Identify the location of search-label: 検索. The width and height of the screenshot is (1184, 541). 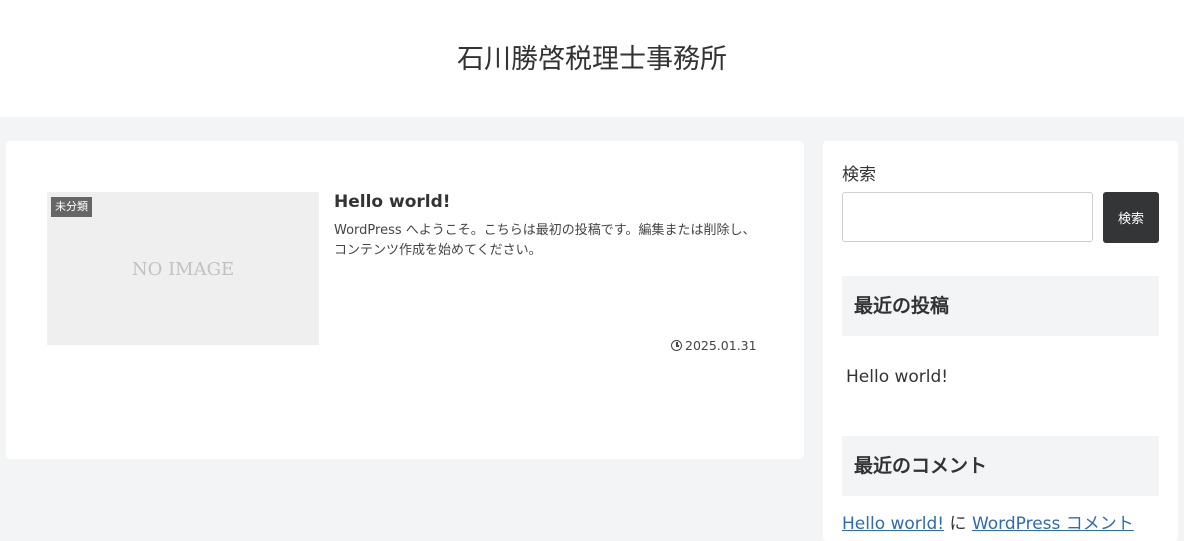
(859, 175).